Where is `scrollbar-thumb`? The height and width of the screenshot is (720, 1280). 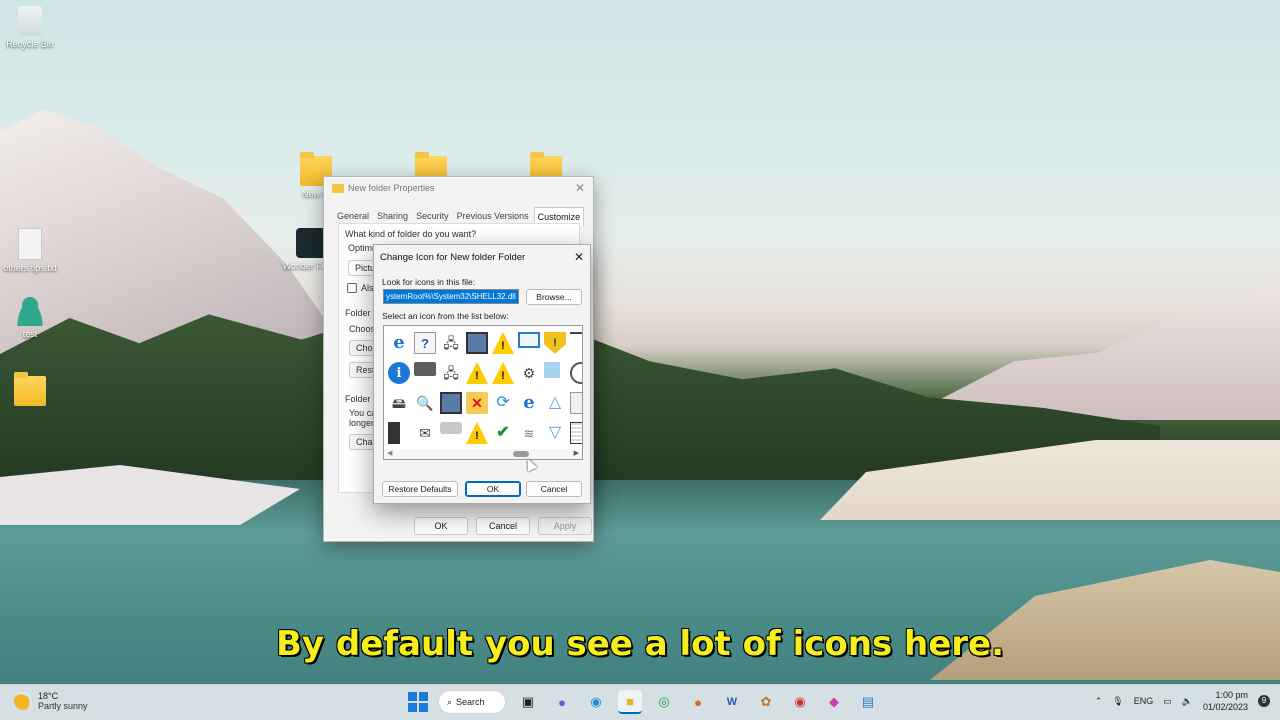 scrollbar-thumb is located at coordinates (521, 454).